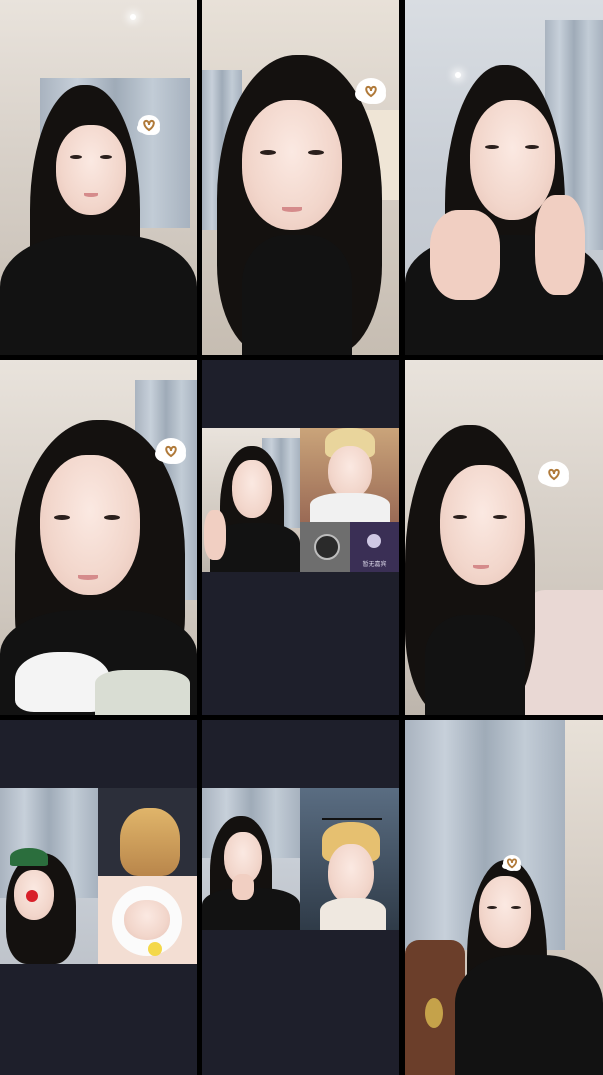  Describe the element at coordinates (147, 920) in the screenshot. I see `call-cell-sheep-avatar` at that location.